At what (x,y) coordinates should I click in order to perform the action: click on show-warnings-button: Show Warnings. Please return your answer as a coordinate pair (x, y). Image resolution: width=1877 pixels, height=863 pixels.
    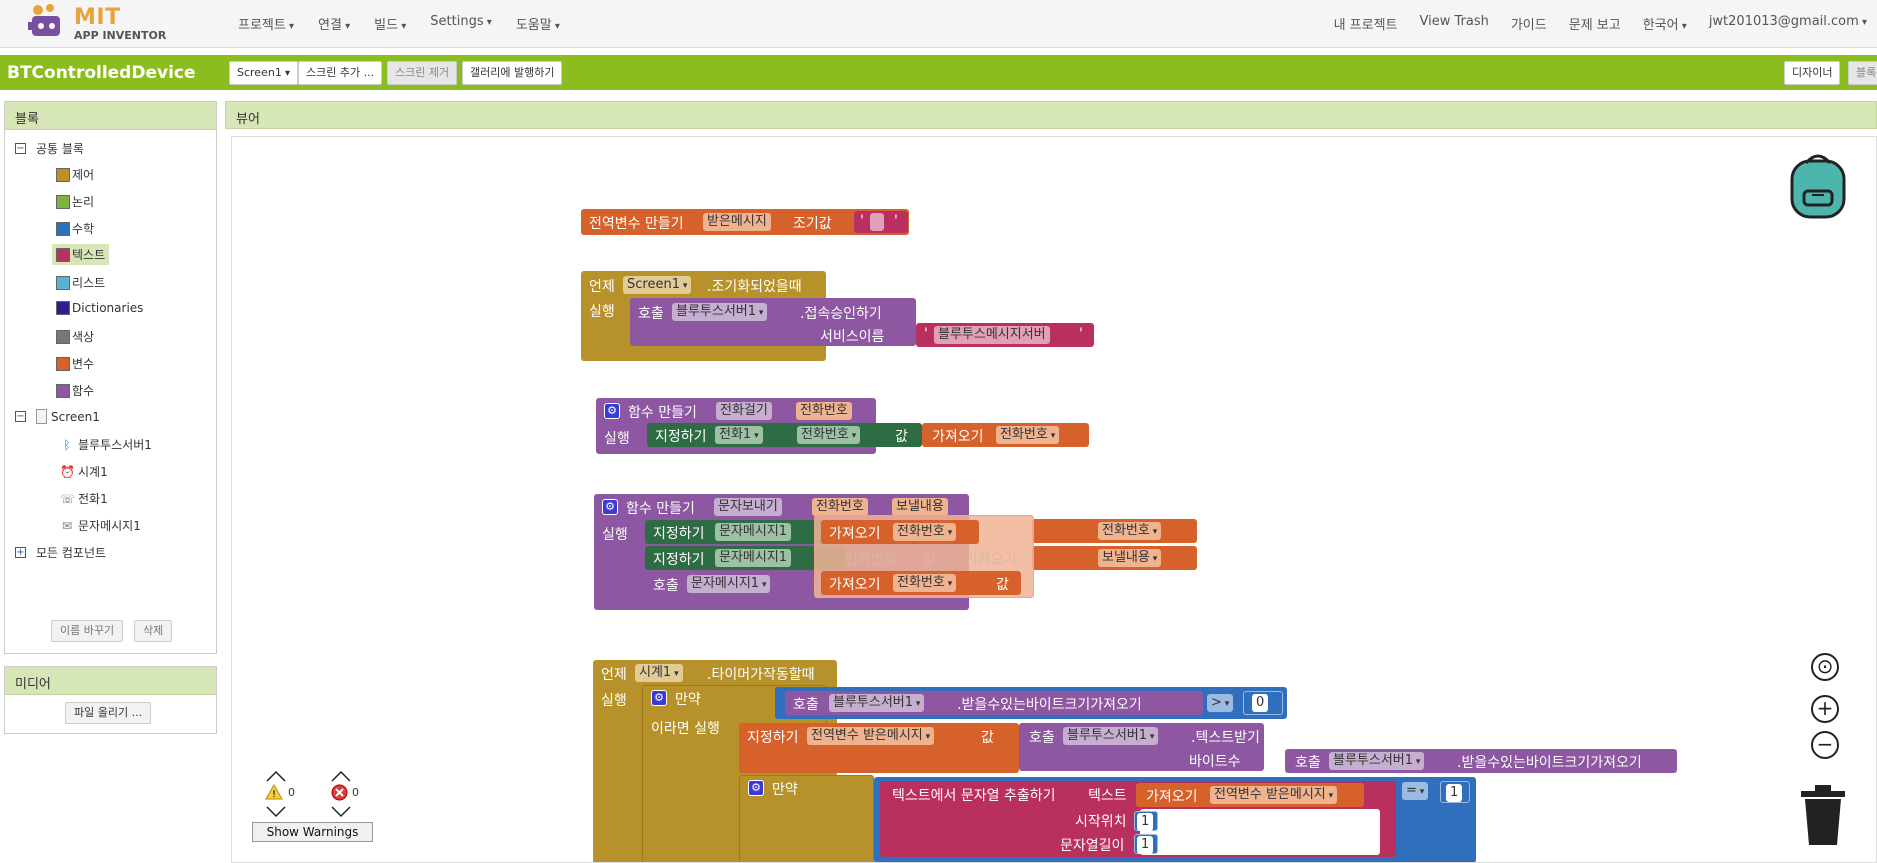
    Looking at the image, I should click on (312, 832).